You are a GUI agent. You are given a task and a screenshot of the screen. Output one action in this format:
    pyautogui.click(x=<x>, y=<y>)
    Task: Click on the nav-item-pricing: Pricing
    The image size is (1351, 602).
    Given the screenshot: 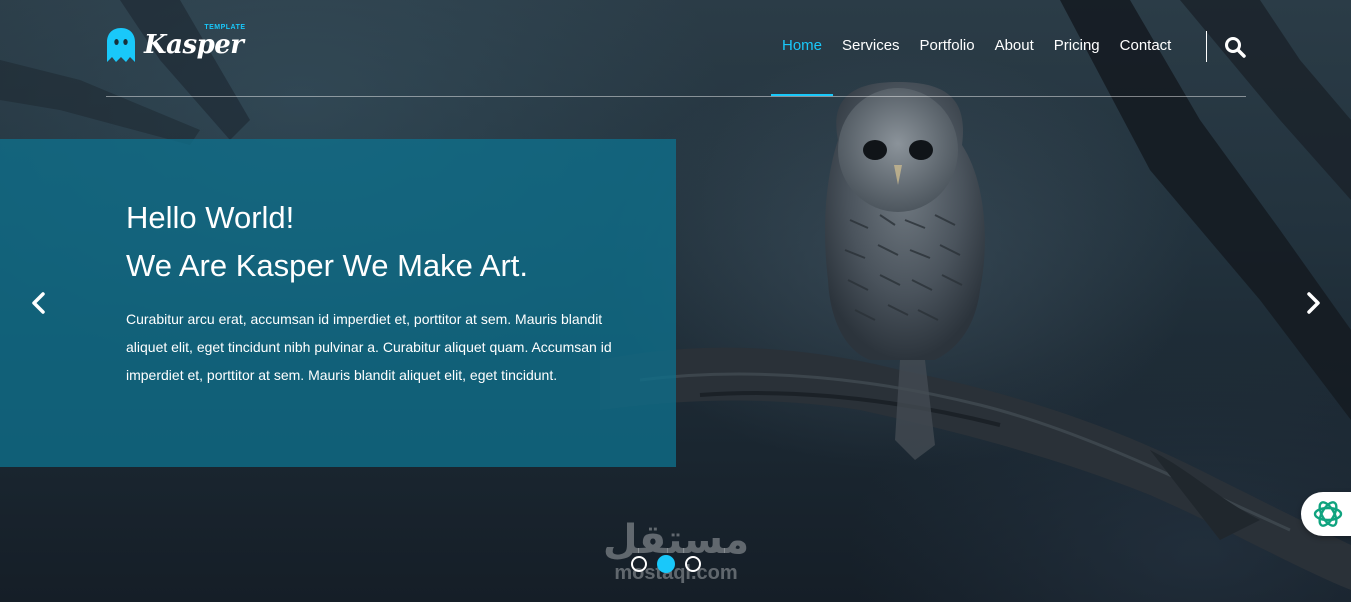 What is the action you would take?
    pyautogui.click(x=1077, y=47)
    